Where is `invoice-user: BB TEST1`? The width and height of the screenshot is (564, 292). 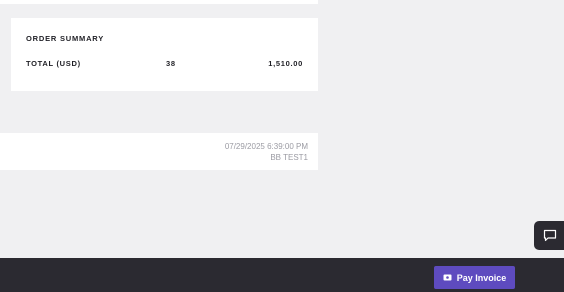 invoice-user: BB TEST1 is located at coordinates (289, 157).